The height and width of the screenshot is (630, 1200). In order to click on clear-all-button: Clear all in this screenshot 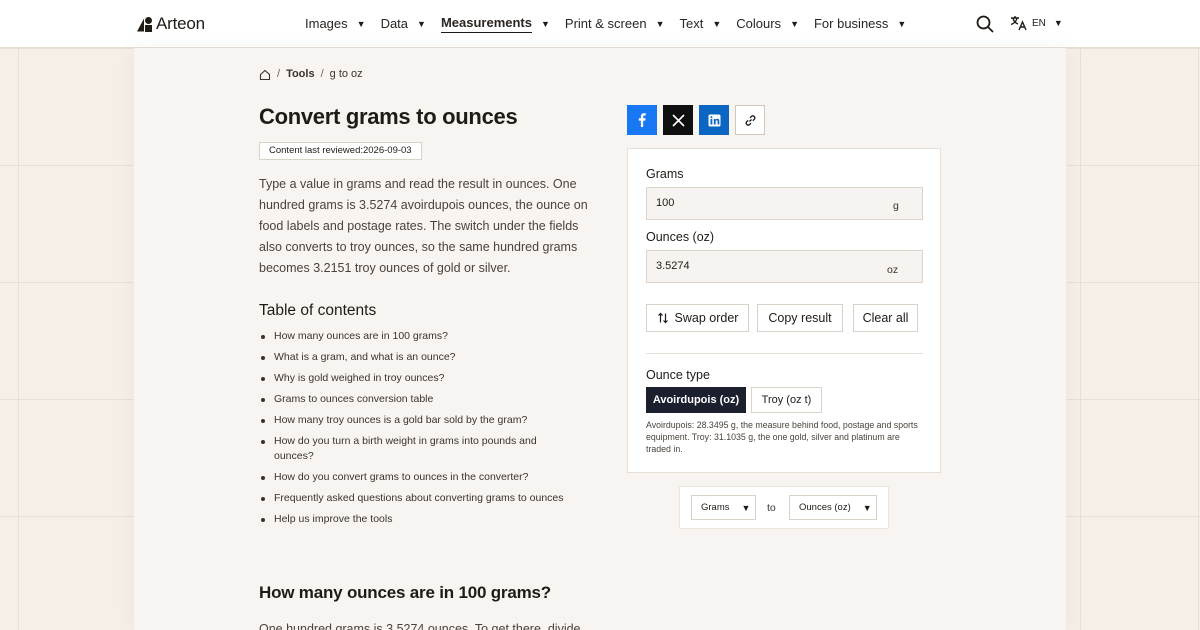, I will do `click(885, 318)`.